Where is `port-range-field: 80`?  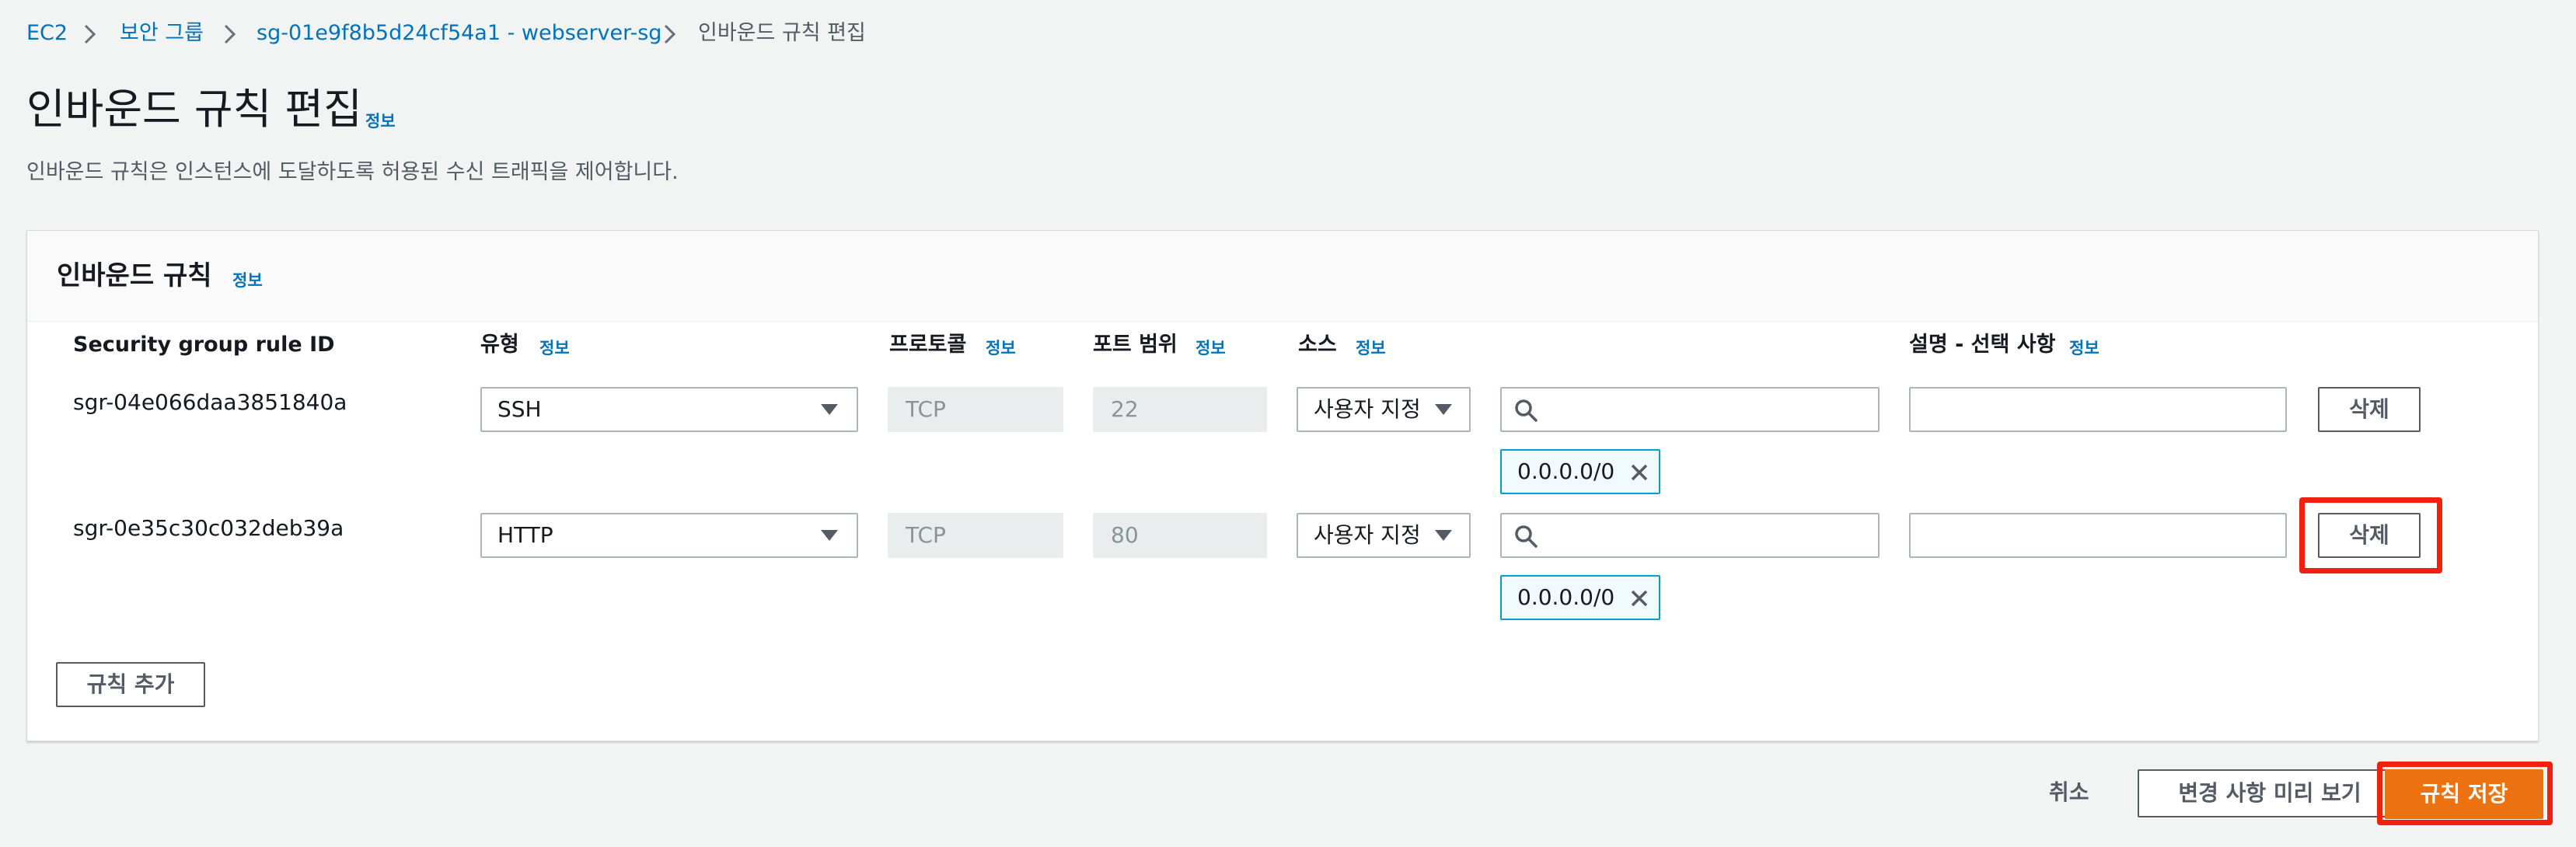 port-range-field: 80 is located at coordinates (1180, 535).